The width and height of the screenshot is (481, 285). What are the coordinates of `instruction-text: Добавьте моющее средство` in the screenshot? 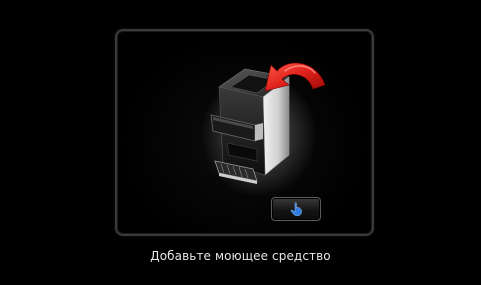 It's located at (240, 256).